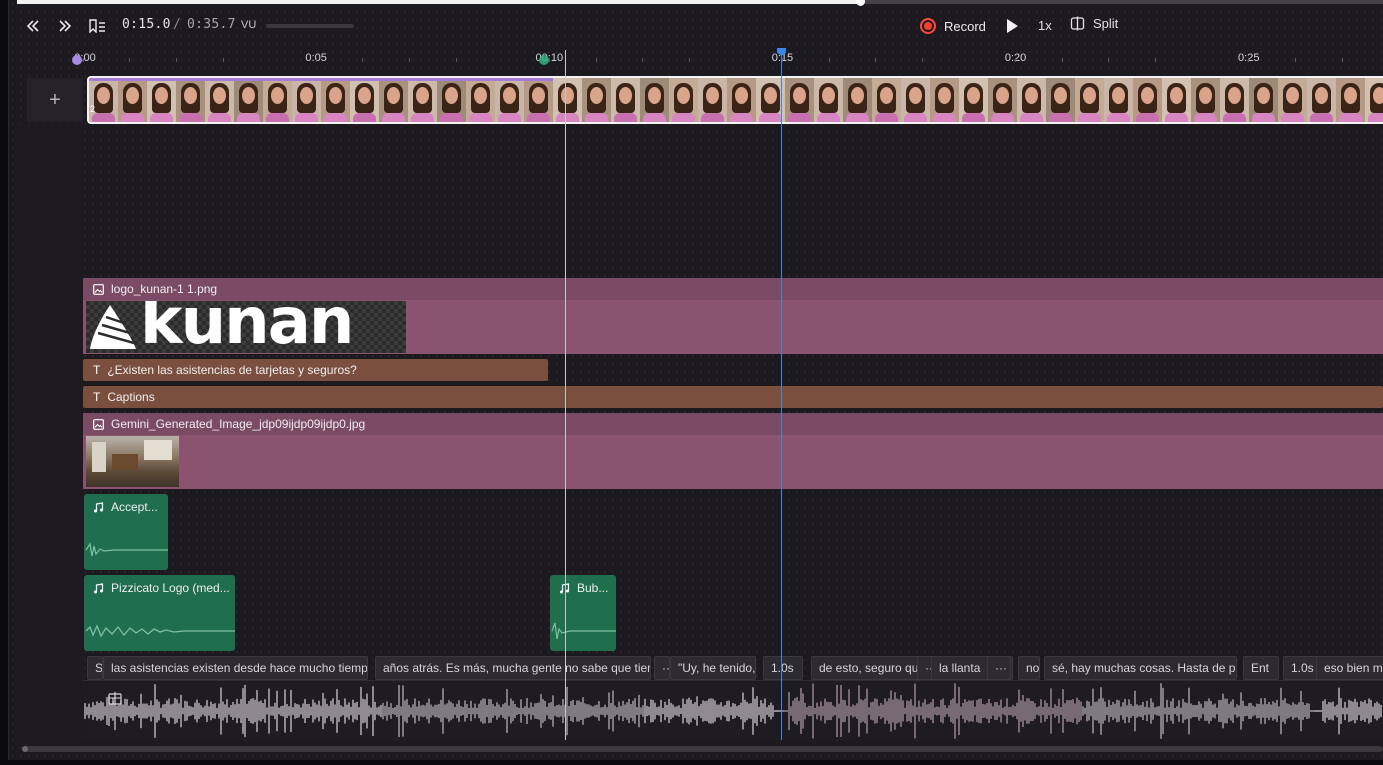 The width and height of the screenshot is (1383, 765). Describe the element at coordinates (1106, 23) in the screenshot. I see `split-label: Split` at that location.